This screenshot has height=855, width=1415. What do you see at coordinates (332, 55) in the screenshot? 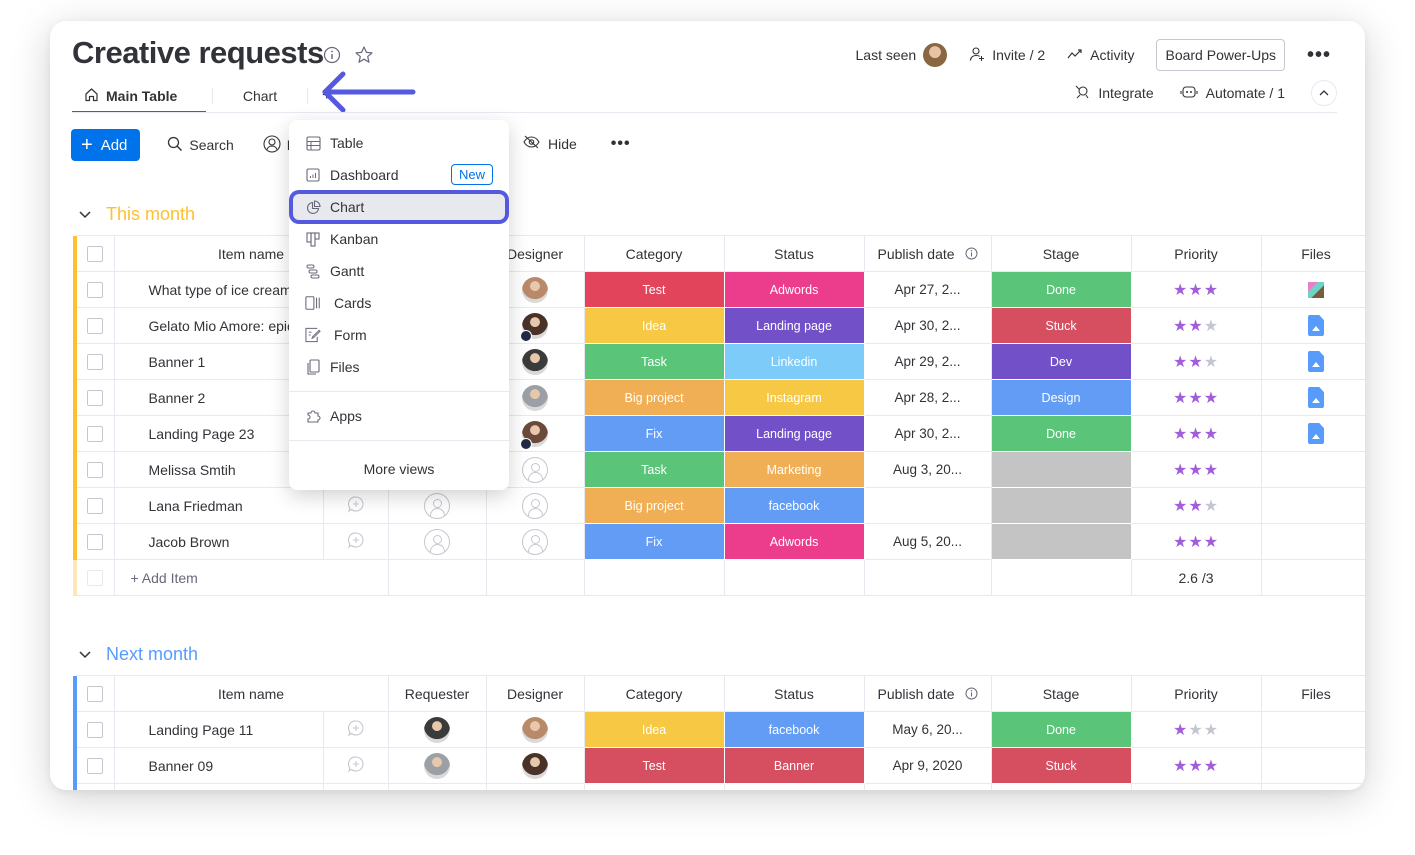
I see `info-icon` at bounding box center [332, 55].